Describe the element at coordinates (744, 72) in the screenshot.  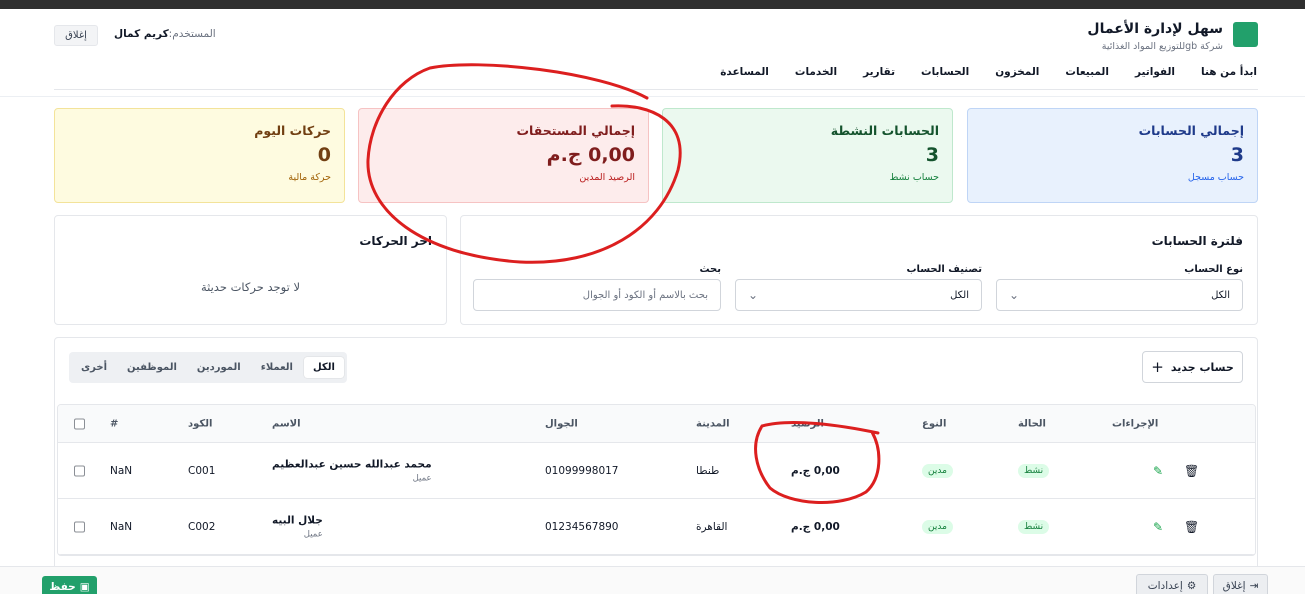
I see `nav-item-help: المساعدة` at that location.